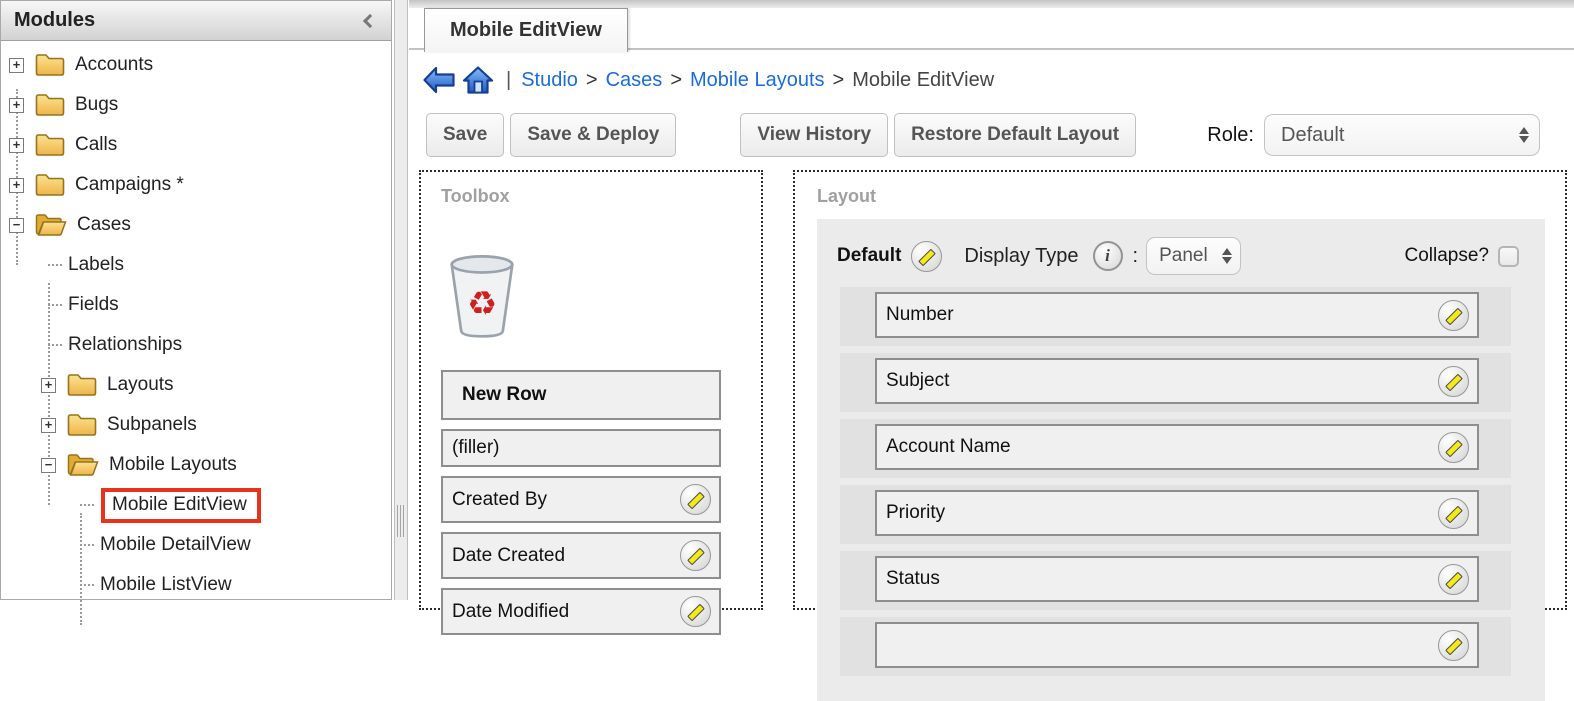 Image resolution: width=1574 pixels, height=701 pixels. I want to click on layout-field-subject: Subject, so click(1177, 381).